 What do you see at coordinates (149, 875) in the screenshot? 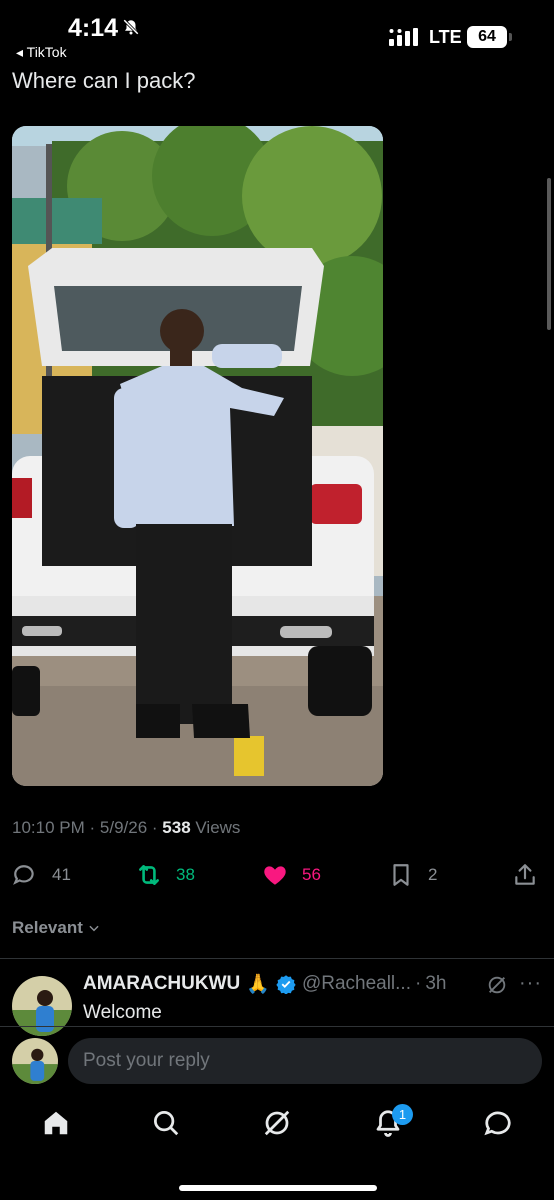
I see `repost-icon` at bounding box center [149, 875].